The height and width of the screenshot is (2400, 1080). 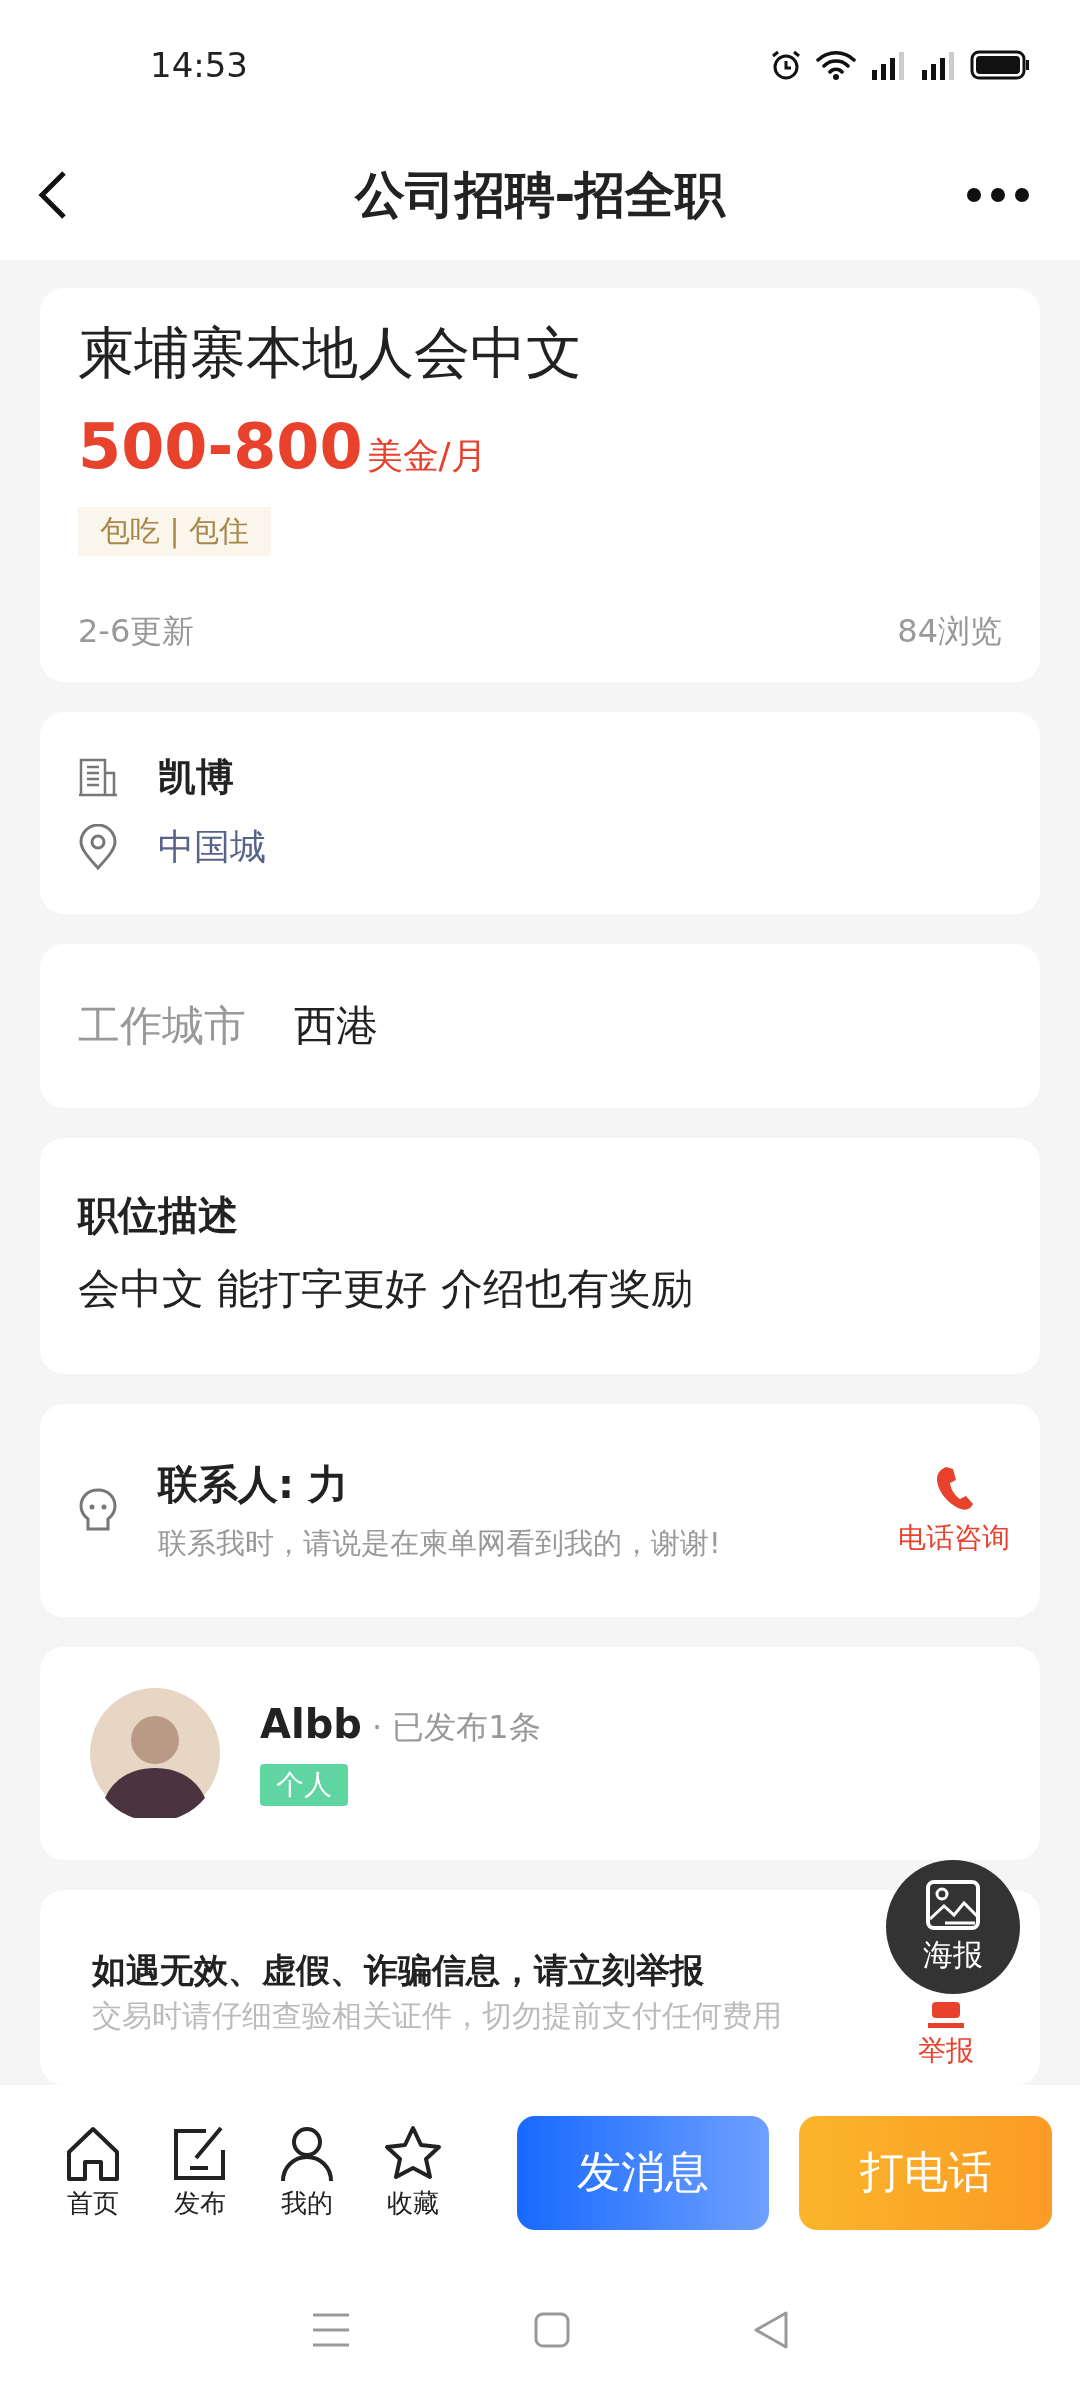 What do you see at coordinates (330, 353) in the screenshot?
I see `job-title: 柬埔寨本地人会中文` at bounding box center [330, 353].